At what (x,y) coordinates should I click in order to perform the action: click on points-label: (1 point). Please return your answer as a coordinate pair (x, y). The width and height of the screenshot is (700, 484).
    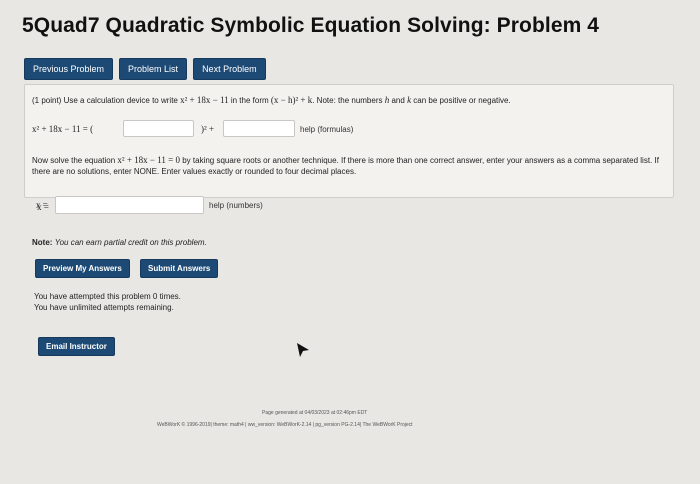
    Looking at the image, I should click on (47, 100).